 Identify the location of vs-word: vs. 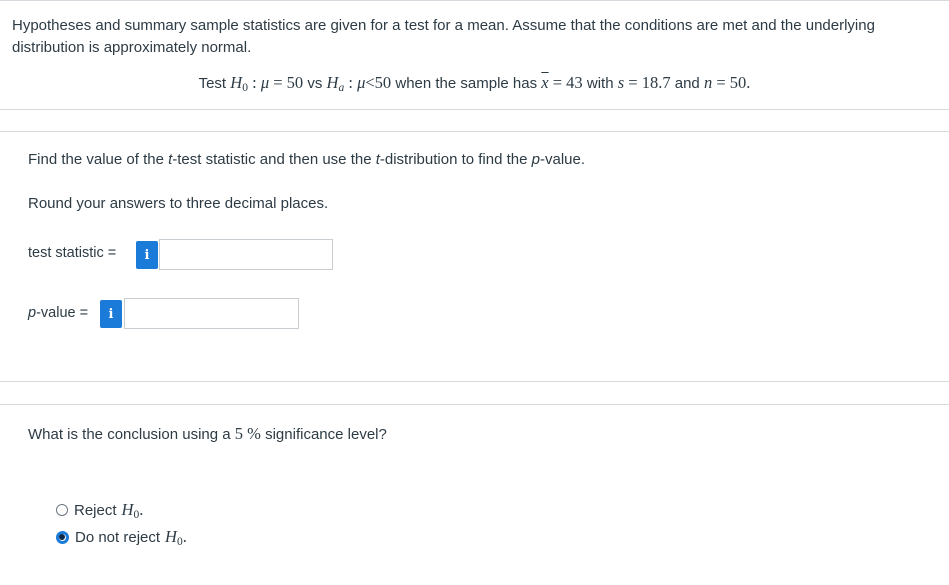
(315, 83).